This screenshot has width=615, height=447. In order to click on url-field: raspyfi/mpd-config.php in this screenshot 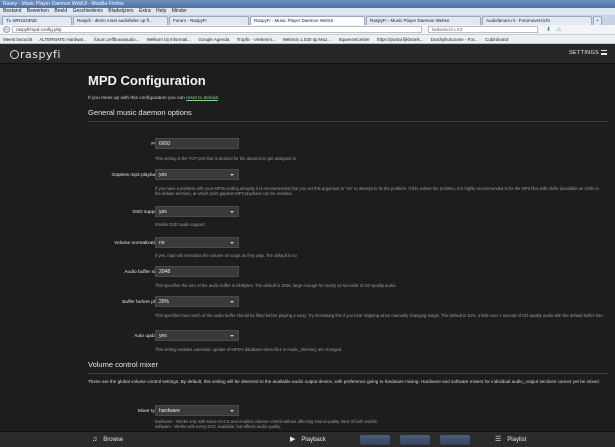, I will do `click(217, 29)`.